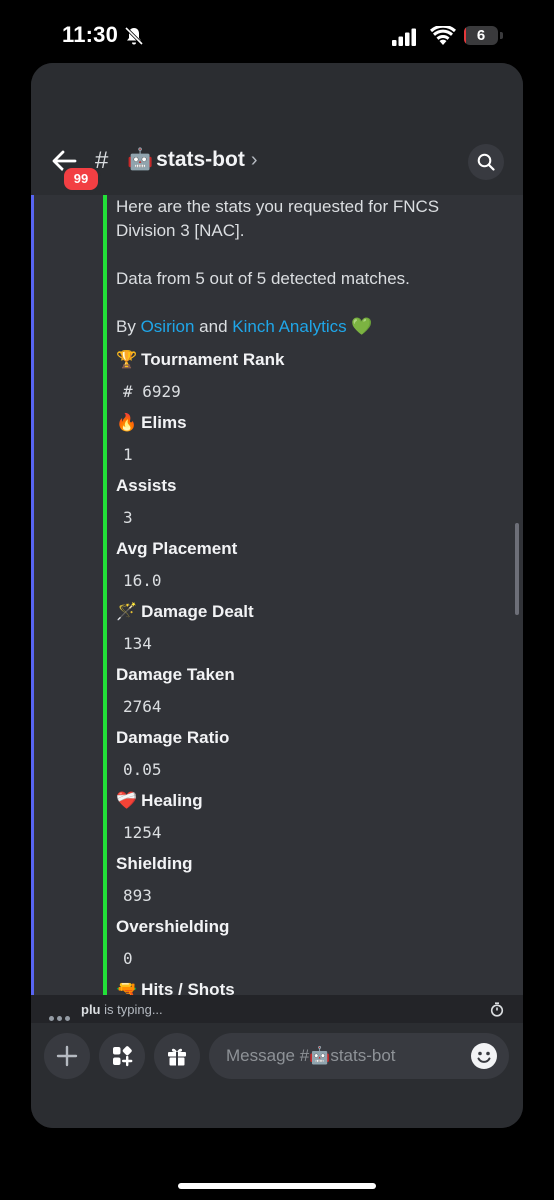 Image resolution: width=554 pixels, height=1200 pixels. I want to click on field-label: Elims, so click(164, 422).